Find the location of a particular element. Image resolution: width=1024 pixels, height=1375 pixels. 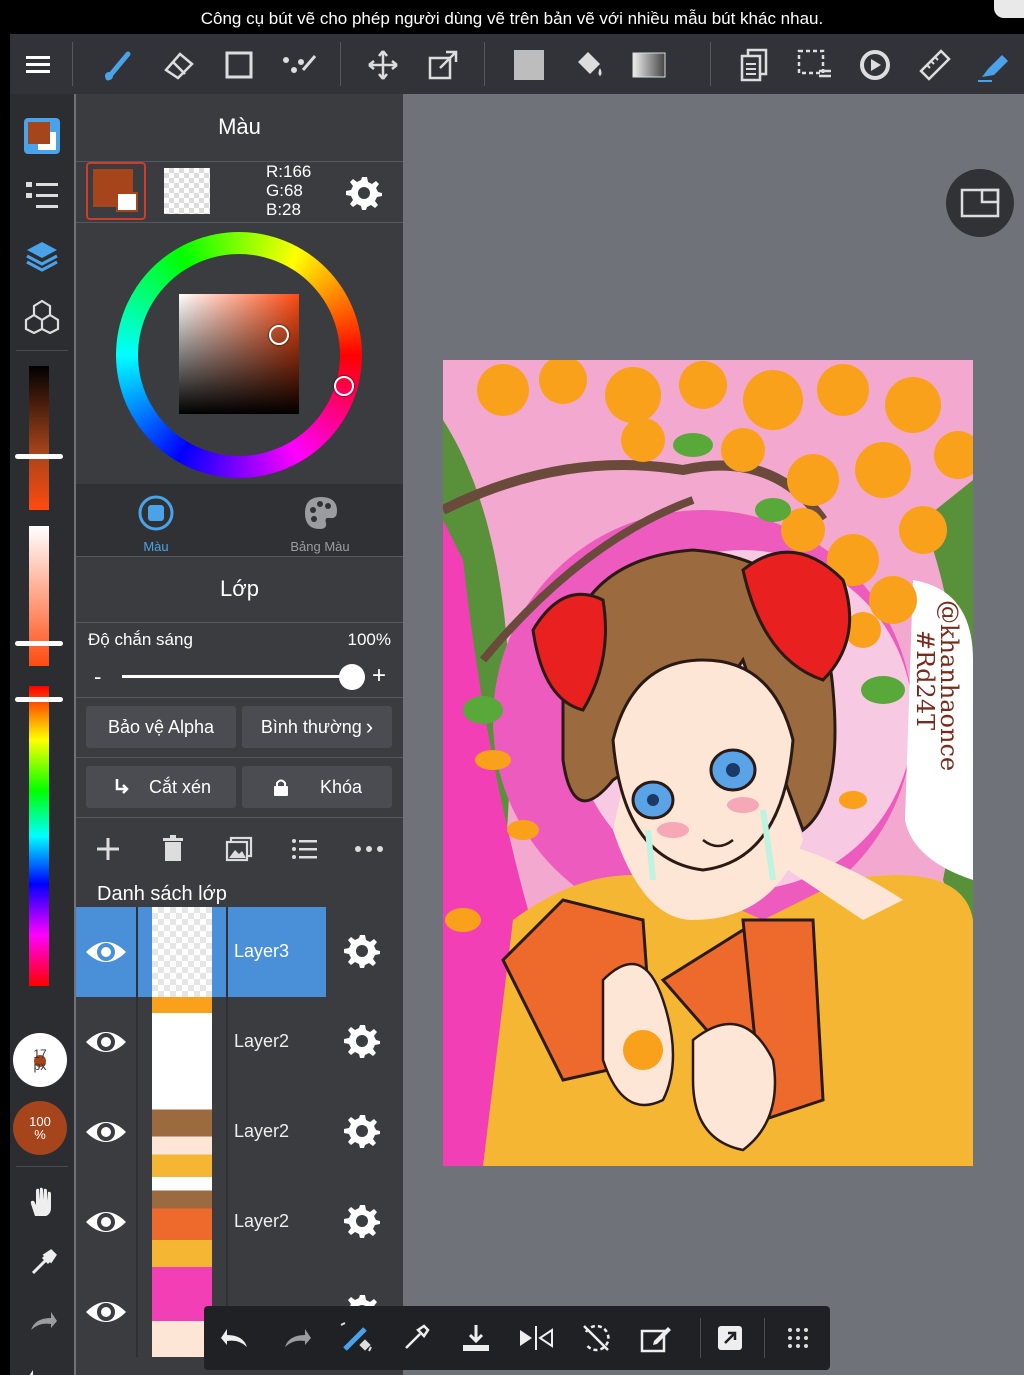

brush-list-icon is located at coordinates (42, 196).